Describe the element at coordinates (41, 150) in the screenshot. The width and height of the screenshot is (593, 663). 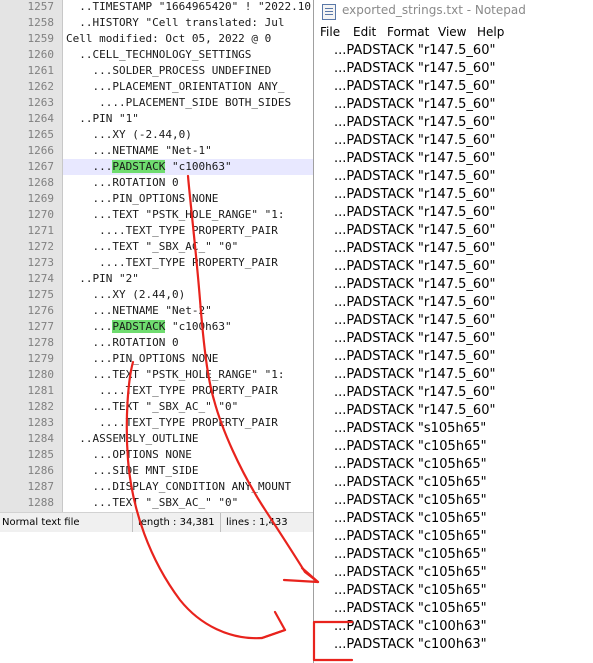
I see `line-number: 1266` at that location.